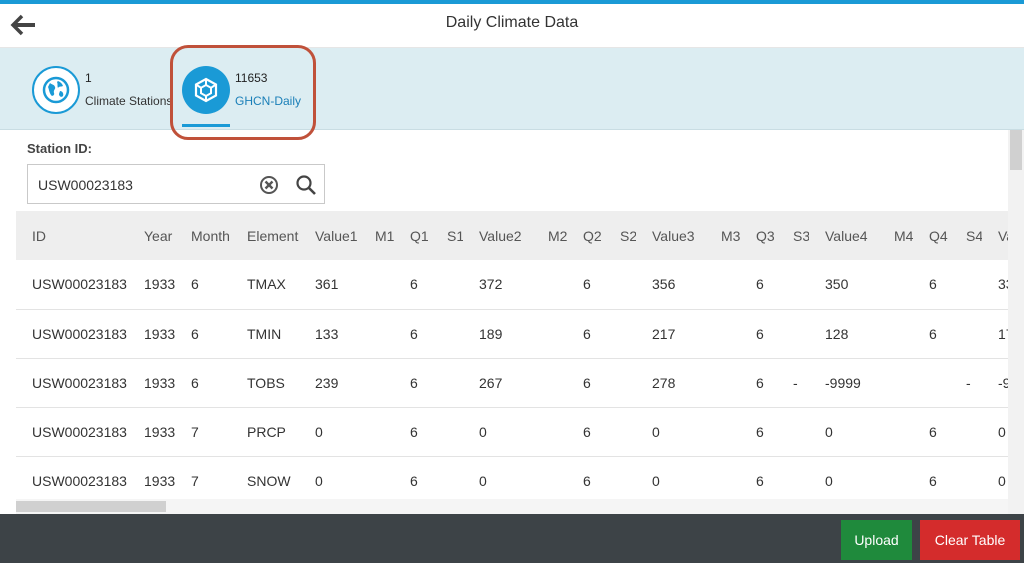 This screenshot has height=563, width=1024. Describe the element at coordinates (329, 285) in the screenshot. I see `table-cell: 361` at that location.